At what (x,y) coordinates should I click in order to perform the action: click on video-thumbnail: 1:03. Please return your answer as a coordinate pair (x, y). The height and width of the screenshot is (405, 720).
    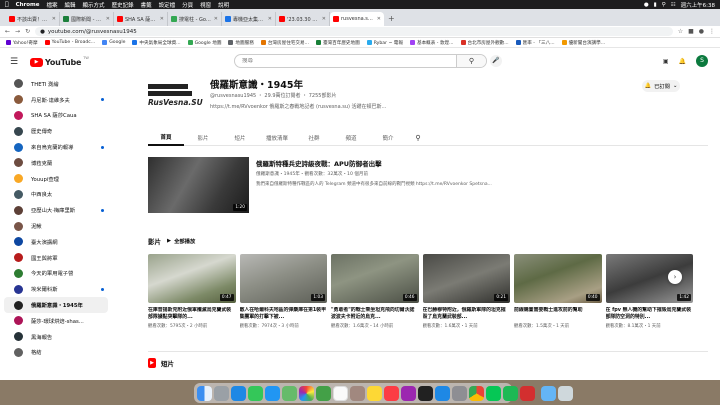
    Looking at the image, I should click on (283, 278).